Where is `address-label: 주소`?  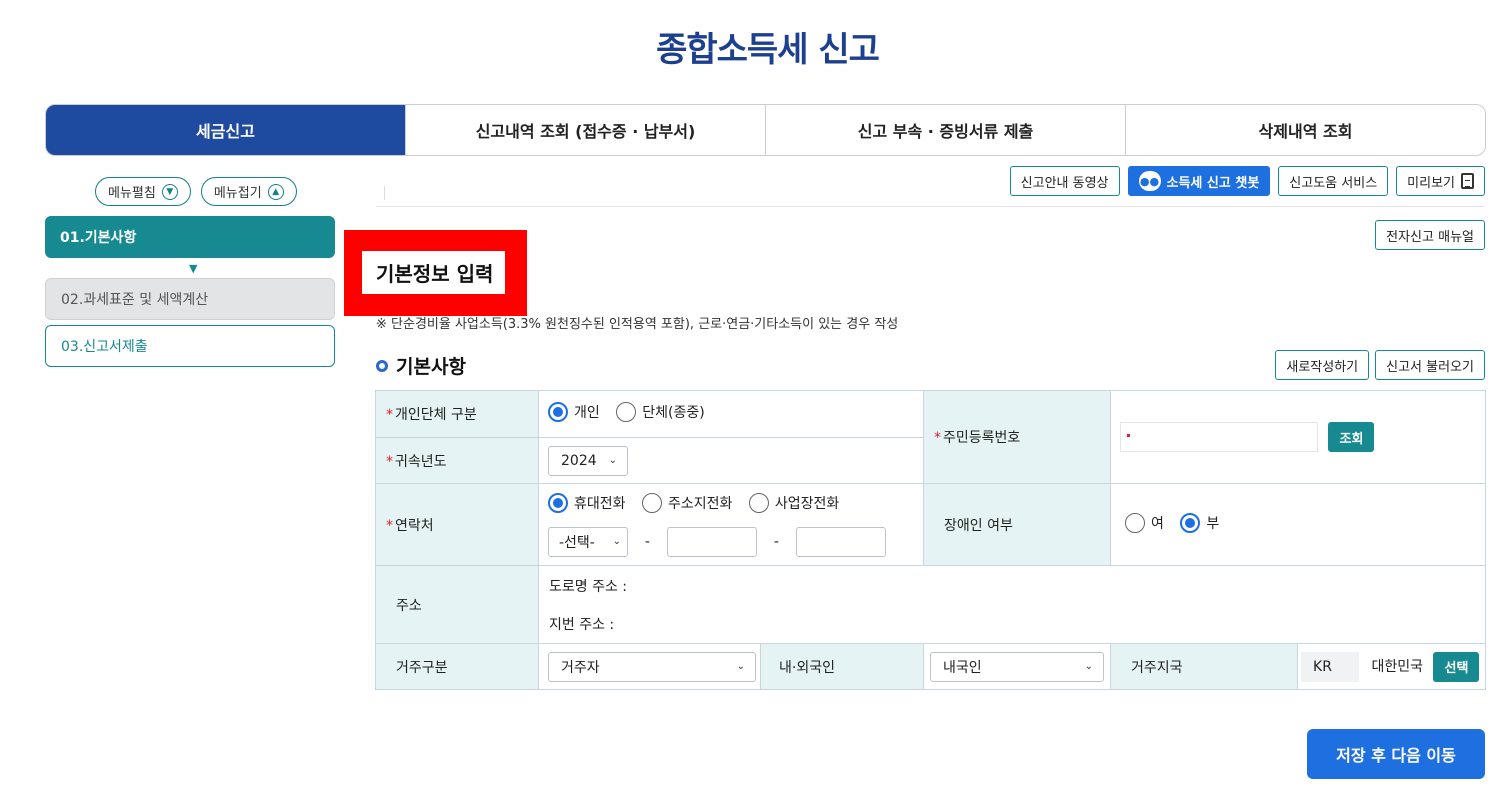
address-label: 주소 is located at coordinates (457, 604).